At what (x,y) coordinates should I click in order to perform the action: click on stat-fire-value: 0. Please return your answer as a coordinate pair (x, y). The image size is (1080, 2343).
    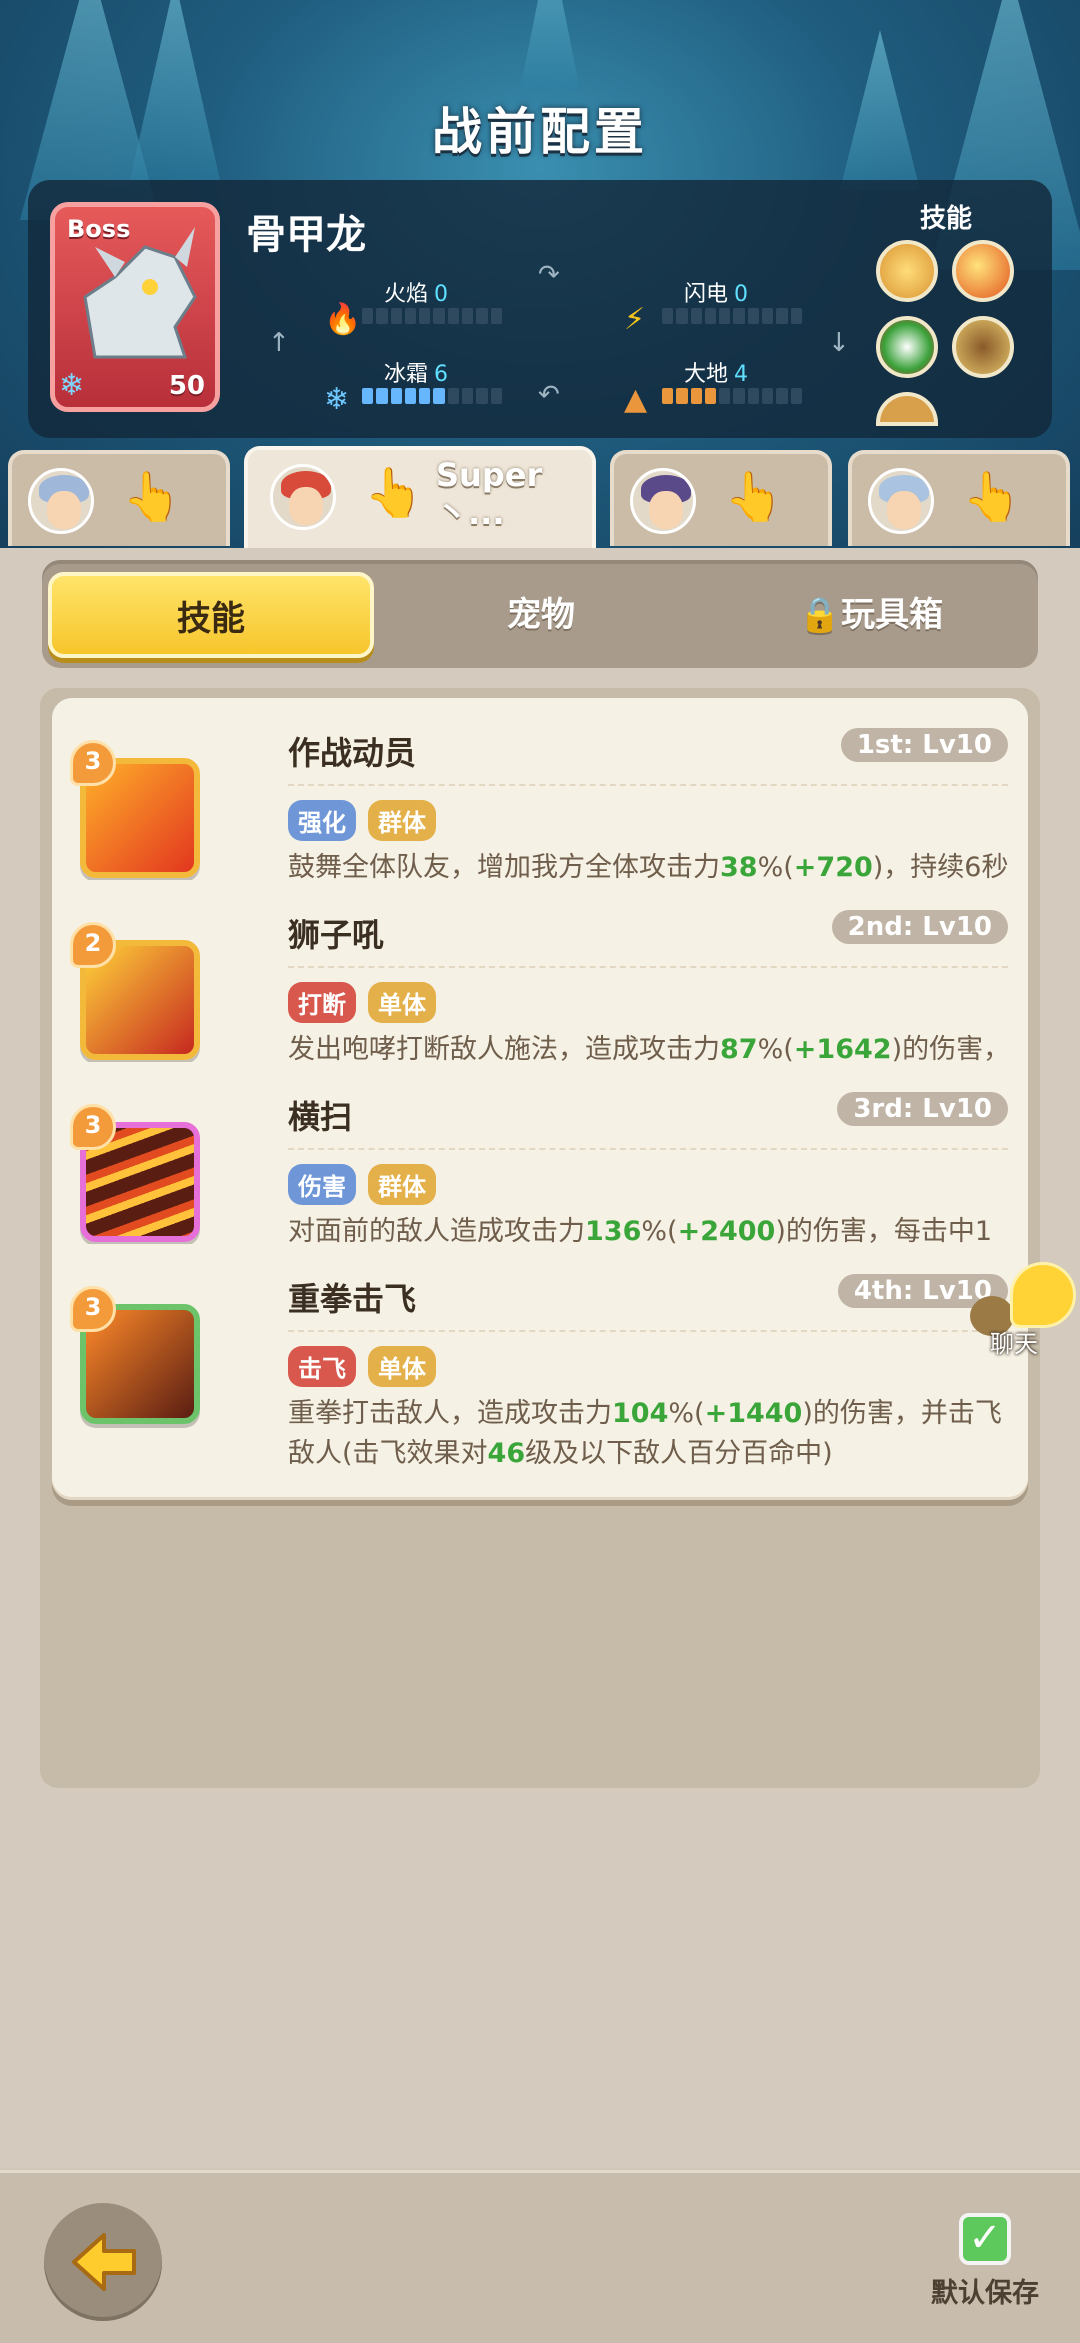
    Looking at the image, I should click on (441, 294).